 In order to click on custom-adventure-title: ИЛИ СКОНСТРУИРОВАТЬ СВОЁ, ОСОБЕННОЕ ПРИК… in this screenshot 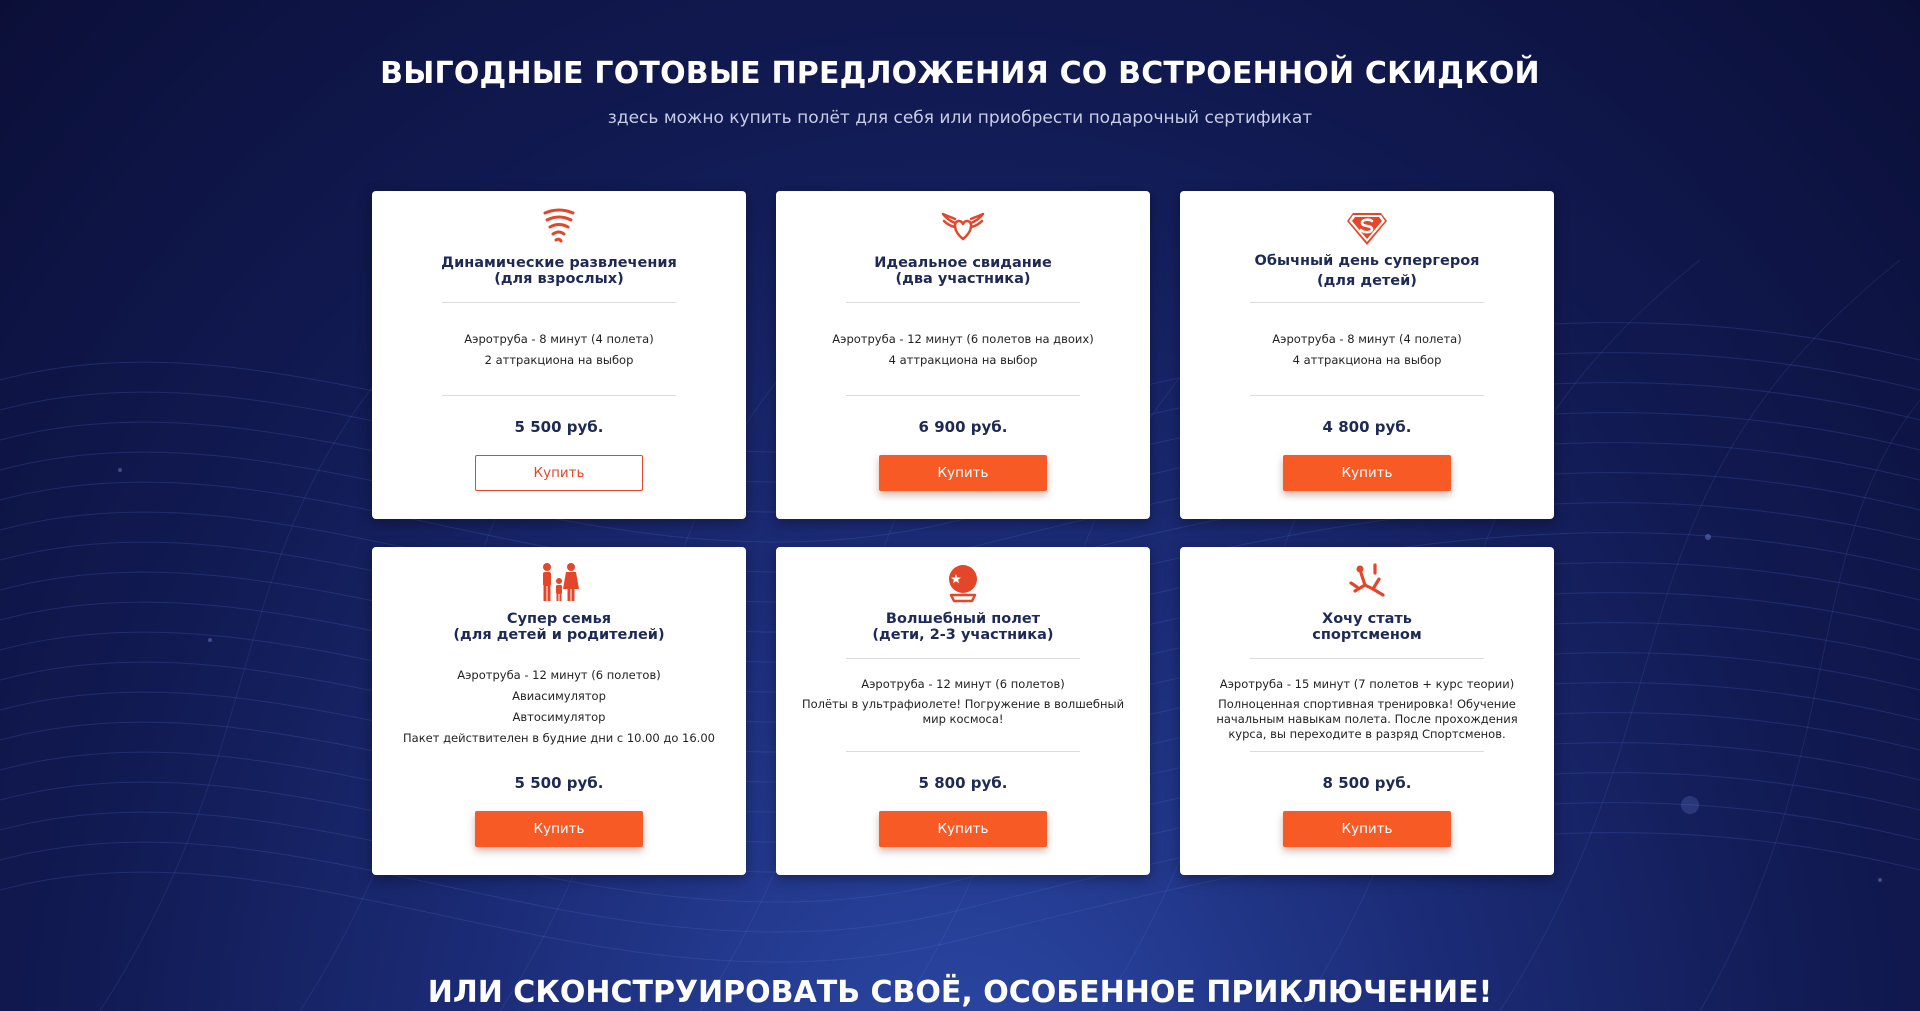, I will do `click(960, 992)`.